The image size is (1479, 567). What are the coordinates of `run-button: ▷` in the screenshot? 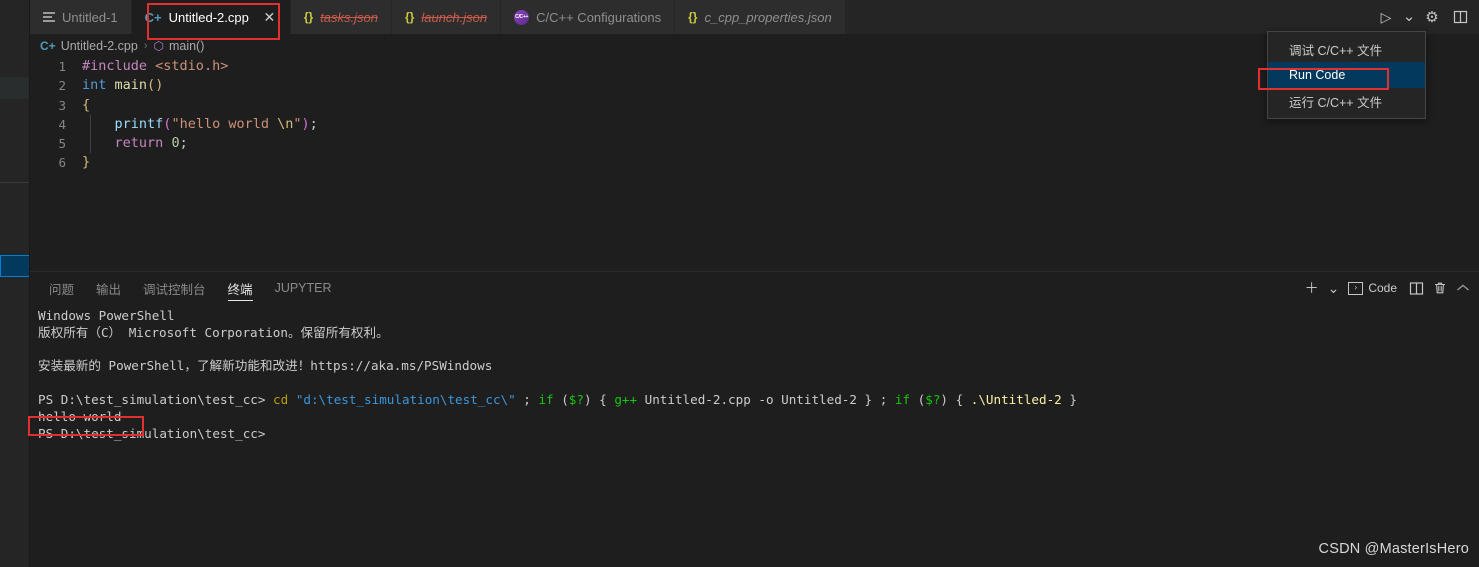 It's located at (1386, 17).